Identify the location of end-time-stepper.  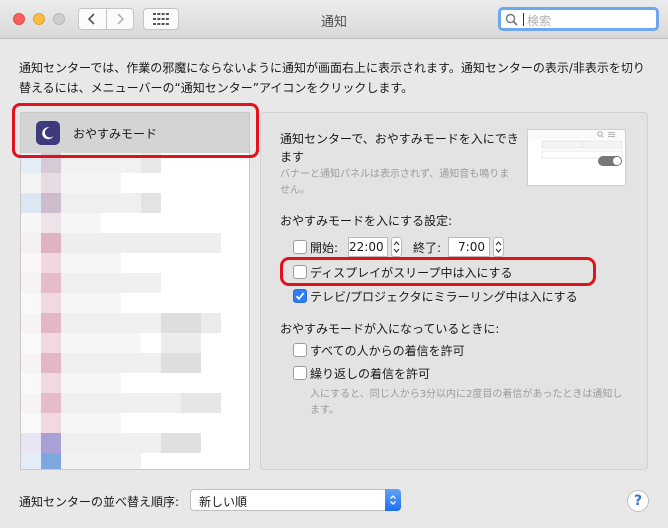
(498, 247).